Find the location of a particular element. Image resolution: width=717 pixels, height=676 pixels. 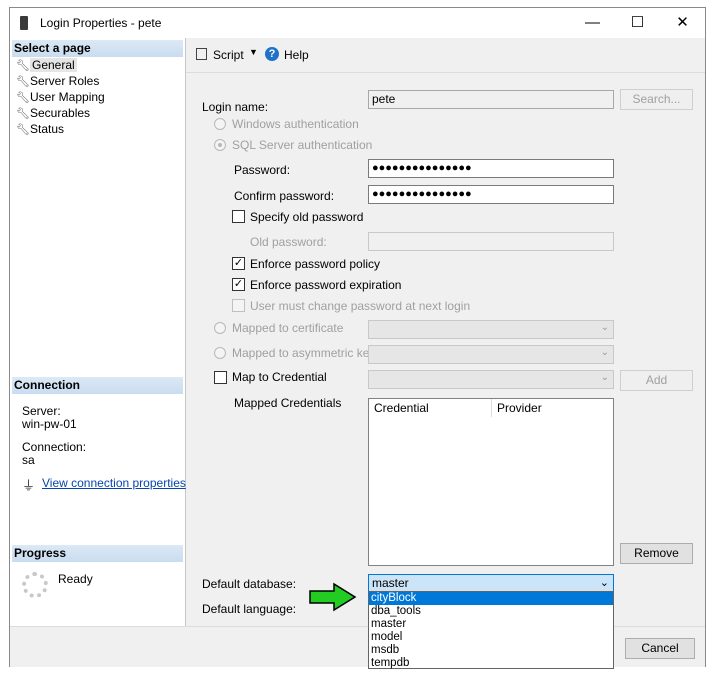

mapped-asymmetric-radio is located at coordinates (220, 353).